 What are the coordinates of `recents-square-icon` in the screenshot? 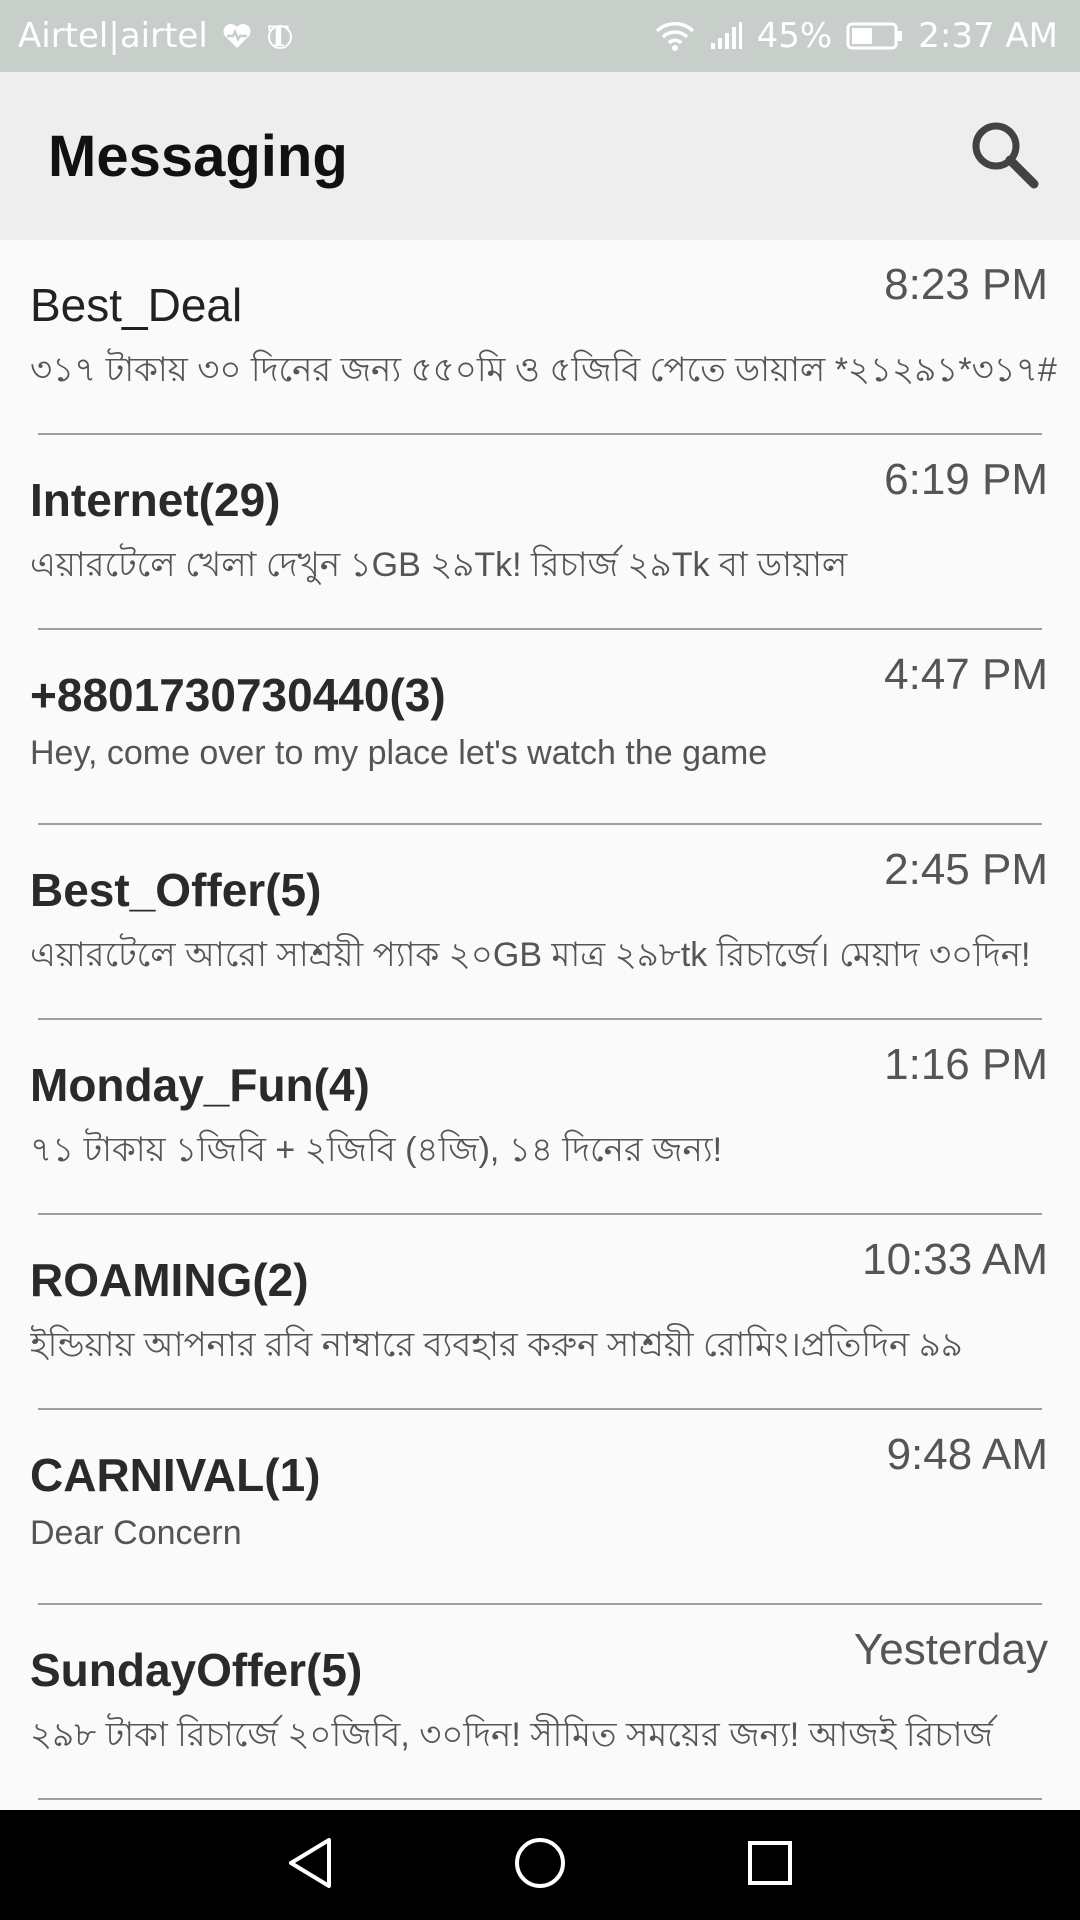 It's located at (770, 1865).